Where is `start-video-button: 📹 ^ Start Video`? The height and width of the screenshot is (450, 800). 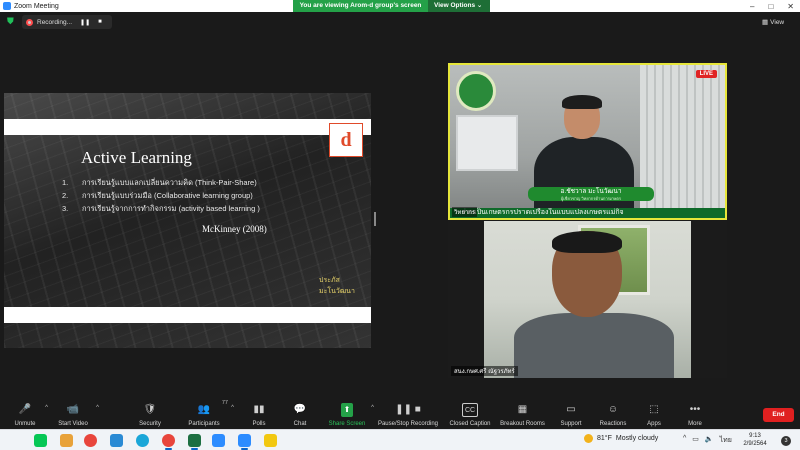
start-video-button: 📹 ^ Start Video is located at coordinates (77, 413).